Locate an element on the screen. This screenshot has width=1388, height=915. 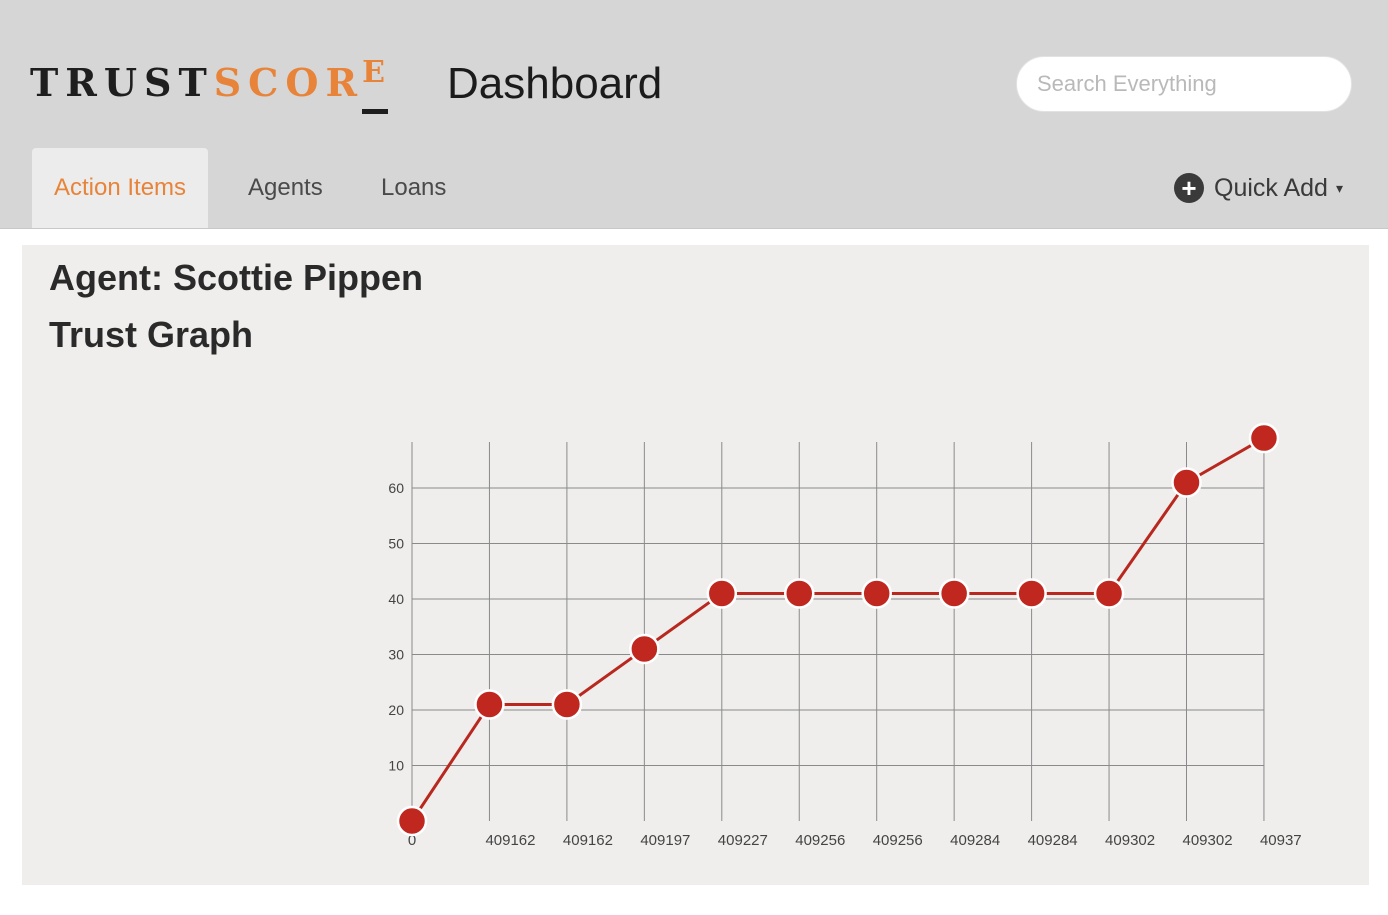
y-tick-label: 10 is located at coordinates (396, 766).